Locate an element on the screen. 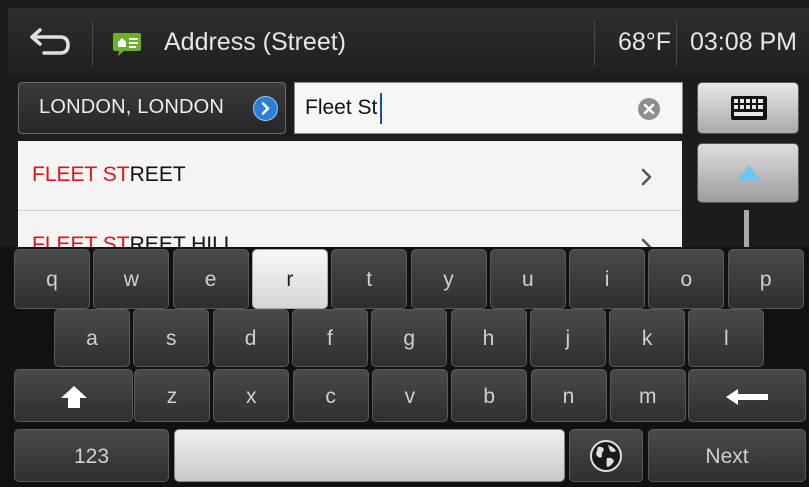  search-query-text: Fleet St is located at coordinates (341, 107).